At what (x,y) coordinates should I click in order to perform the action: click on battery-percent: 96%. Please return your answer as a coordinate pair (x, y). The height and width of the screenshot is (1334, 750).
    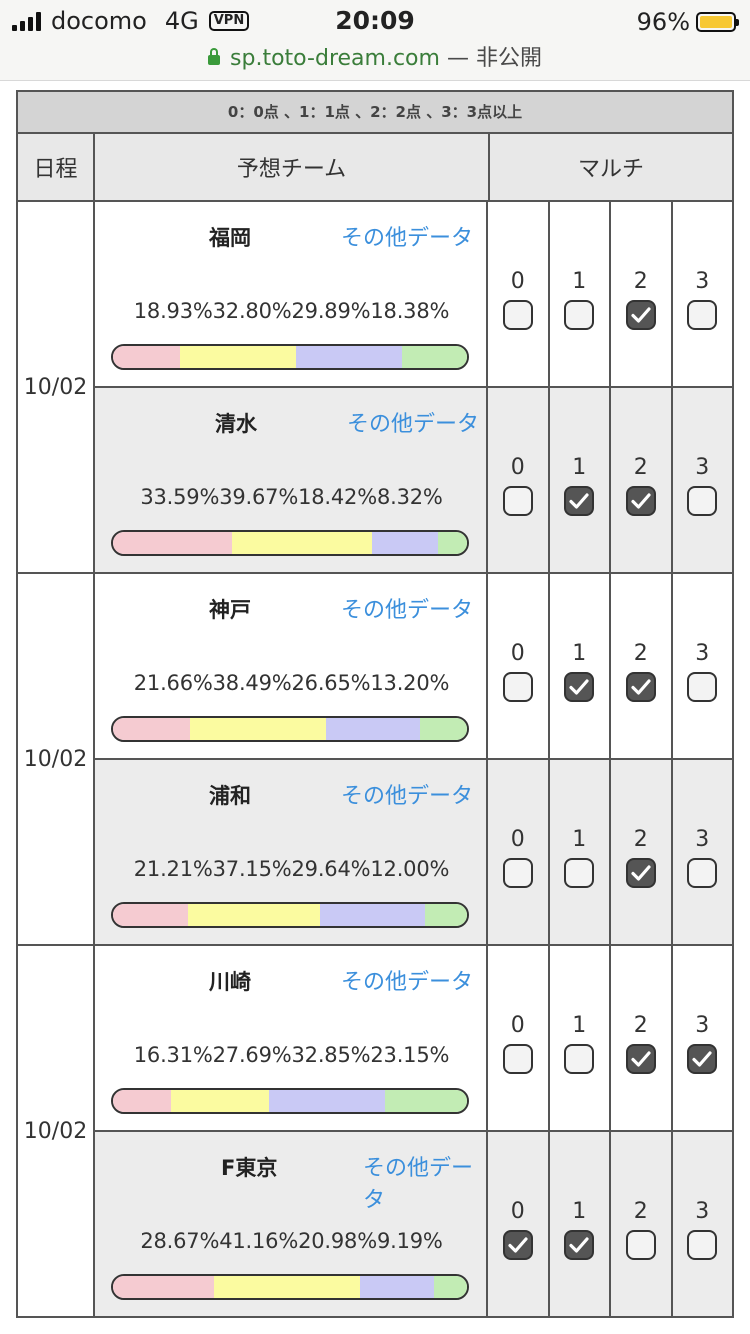
    Looking at the image, I should click on (663, 22).